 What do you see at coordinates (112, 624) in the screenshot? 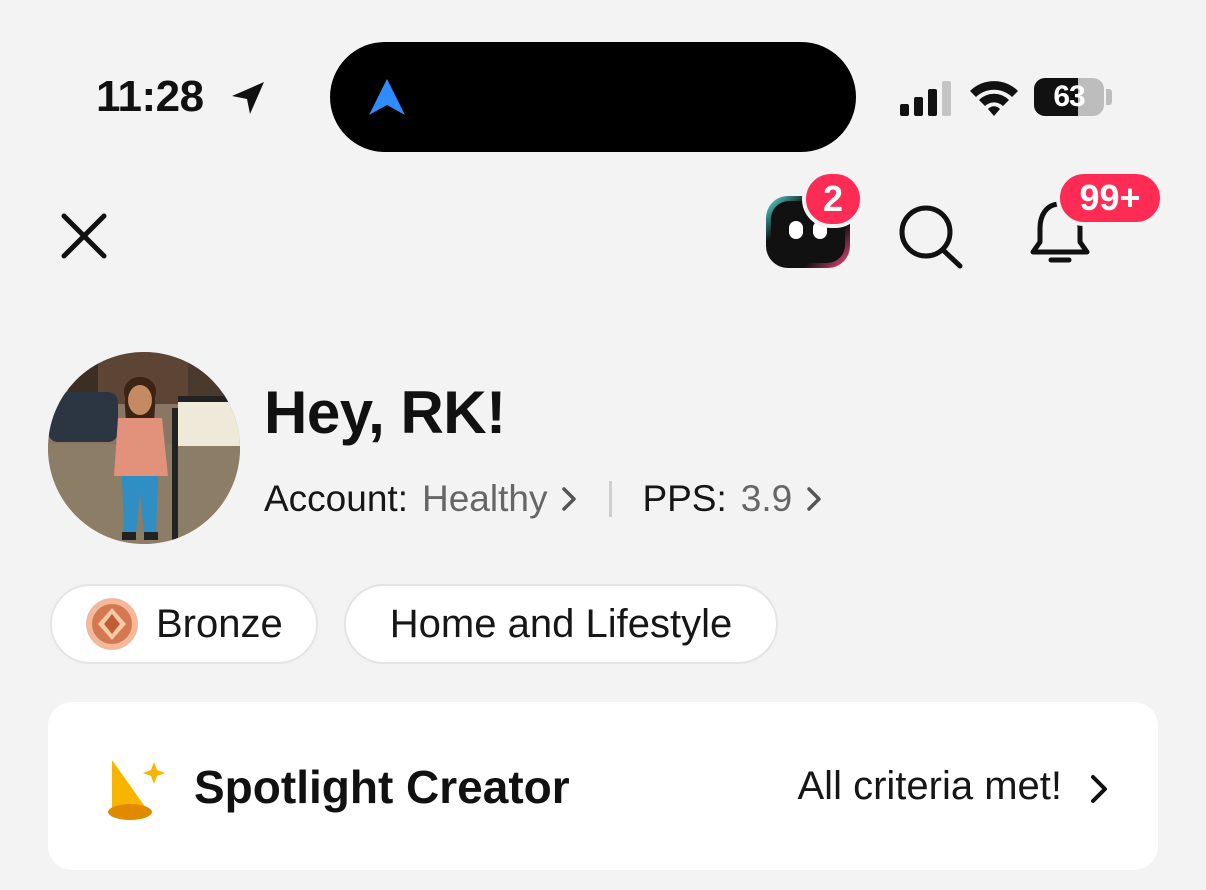
I see `bronze-medal-icon` at bounding box center [112, 624].